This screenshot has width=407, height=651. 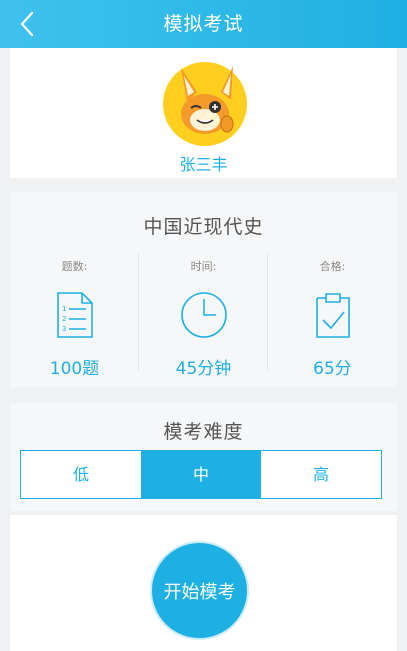 I want to click on difficulty-high-option: 高, so click(x=321, y=474).